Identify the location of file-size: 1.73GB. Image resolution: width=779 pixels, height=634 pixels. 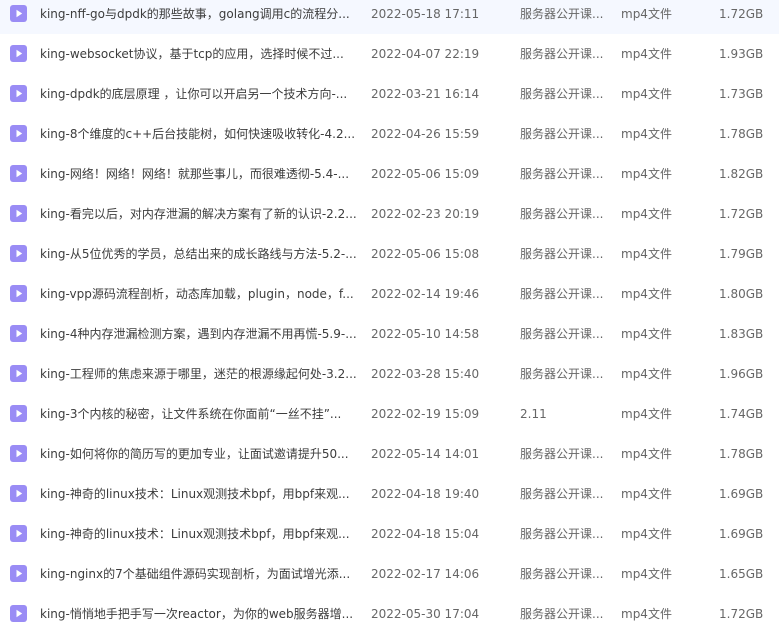
(741, 94).